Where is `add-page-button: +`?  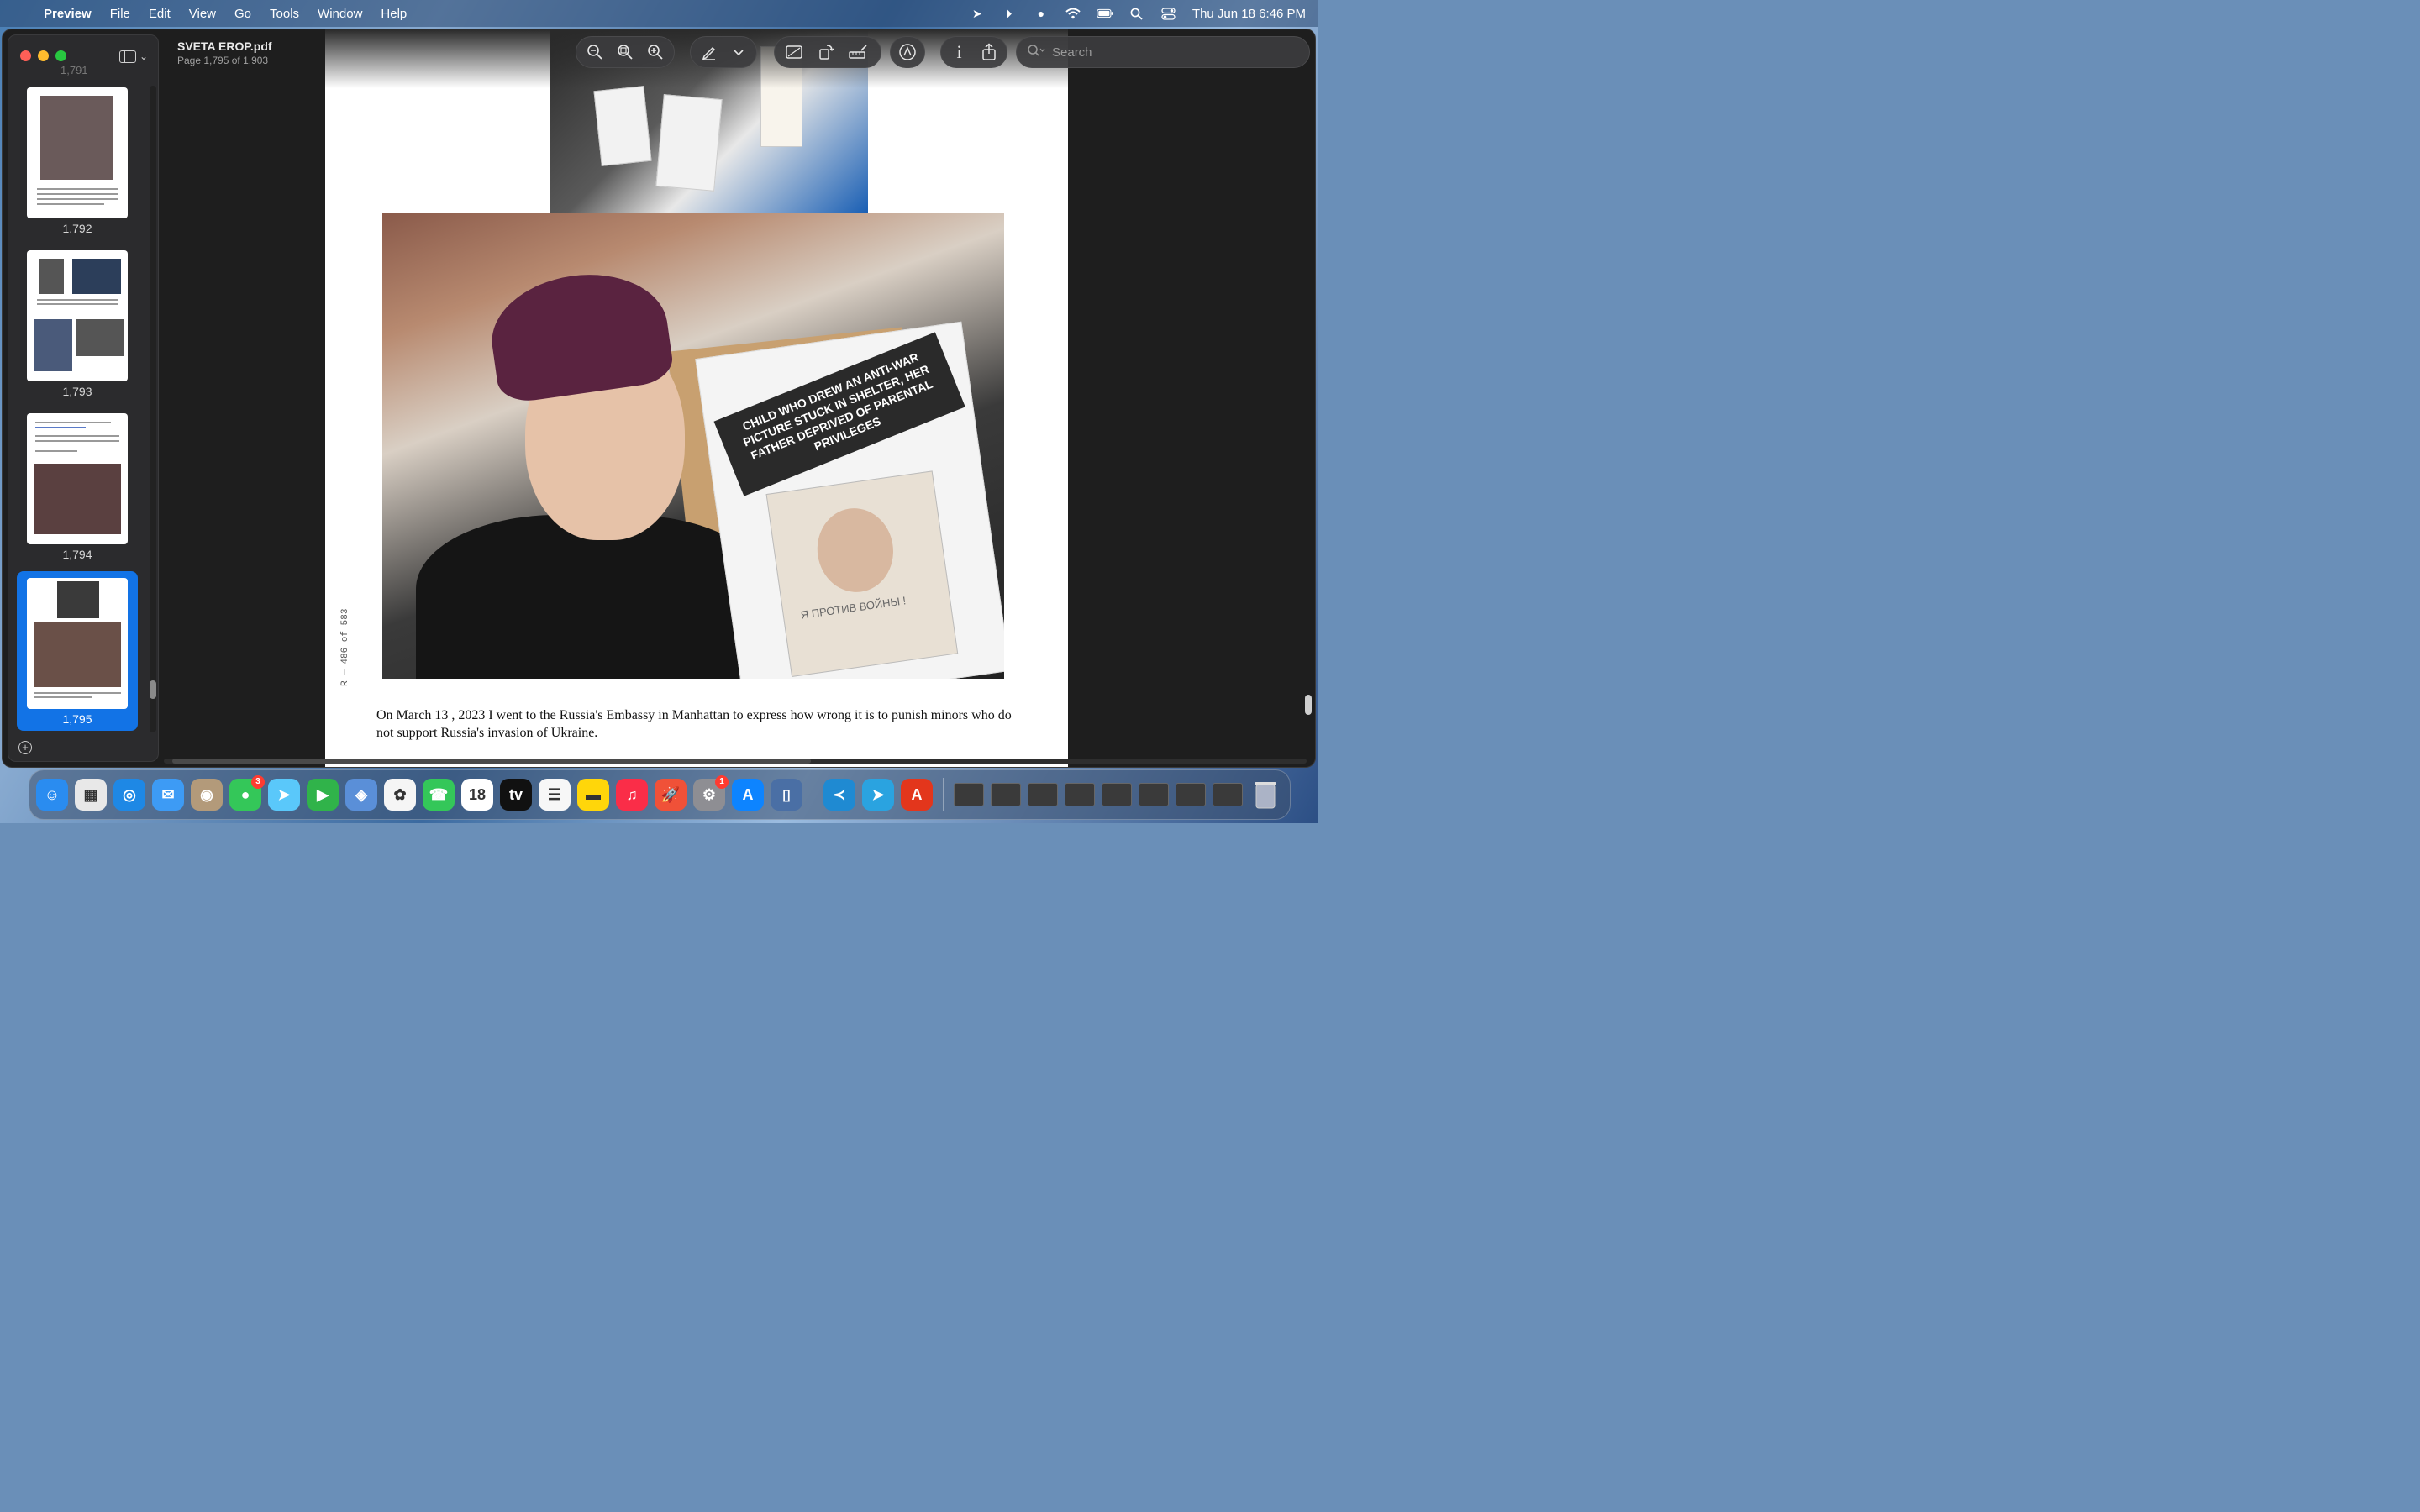
add-page-button: + is located at coordinates (25, 747).